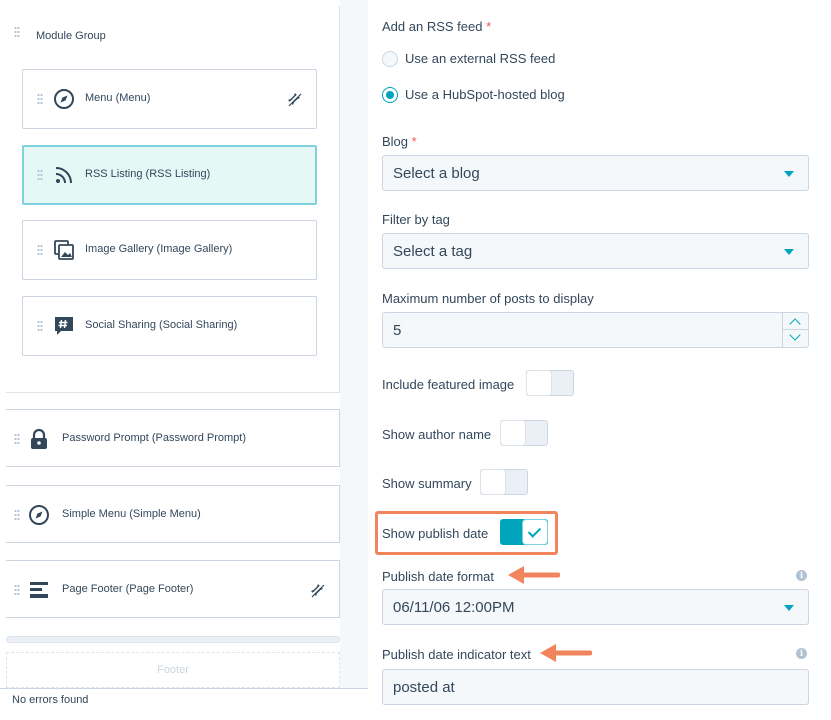 This screenshot has width=831, height=720. Describe the element at coordinates (535, 532) in the screenshot. I see `toggle-knob-check-icon` at that location.